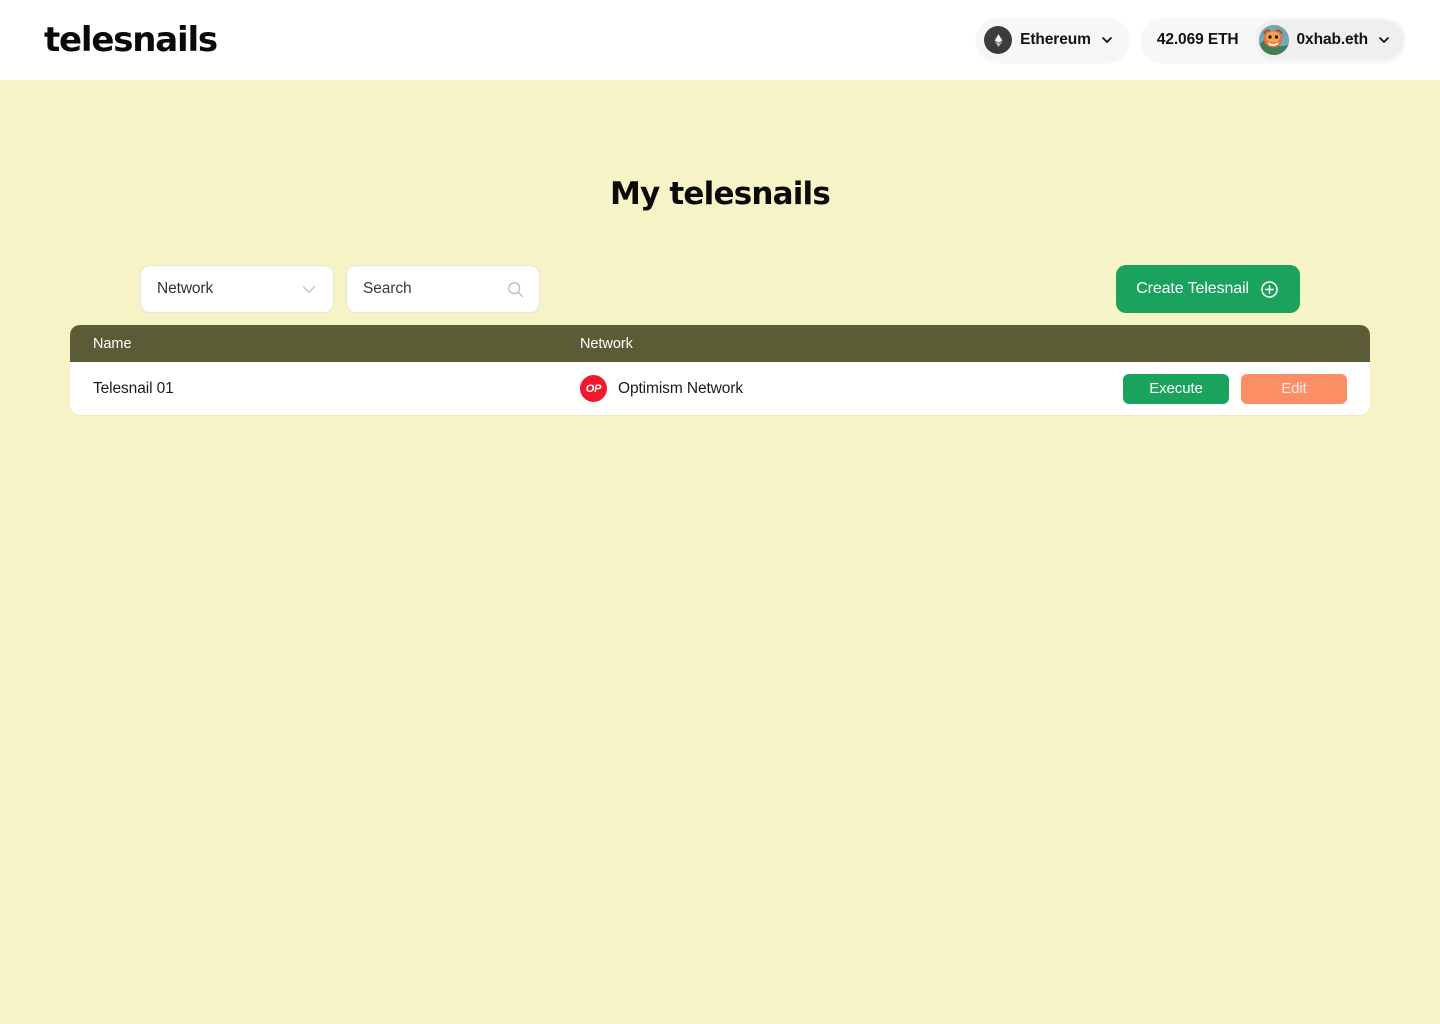 This screenshot has width=1440, height=1024. What do you see at coordinates (443, 289) in the screenshot?
I see `search-field: Search` at bounding box center [443, 289].